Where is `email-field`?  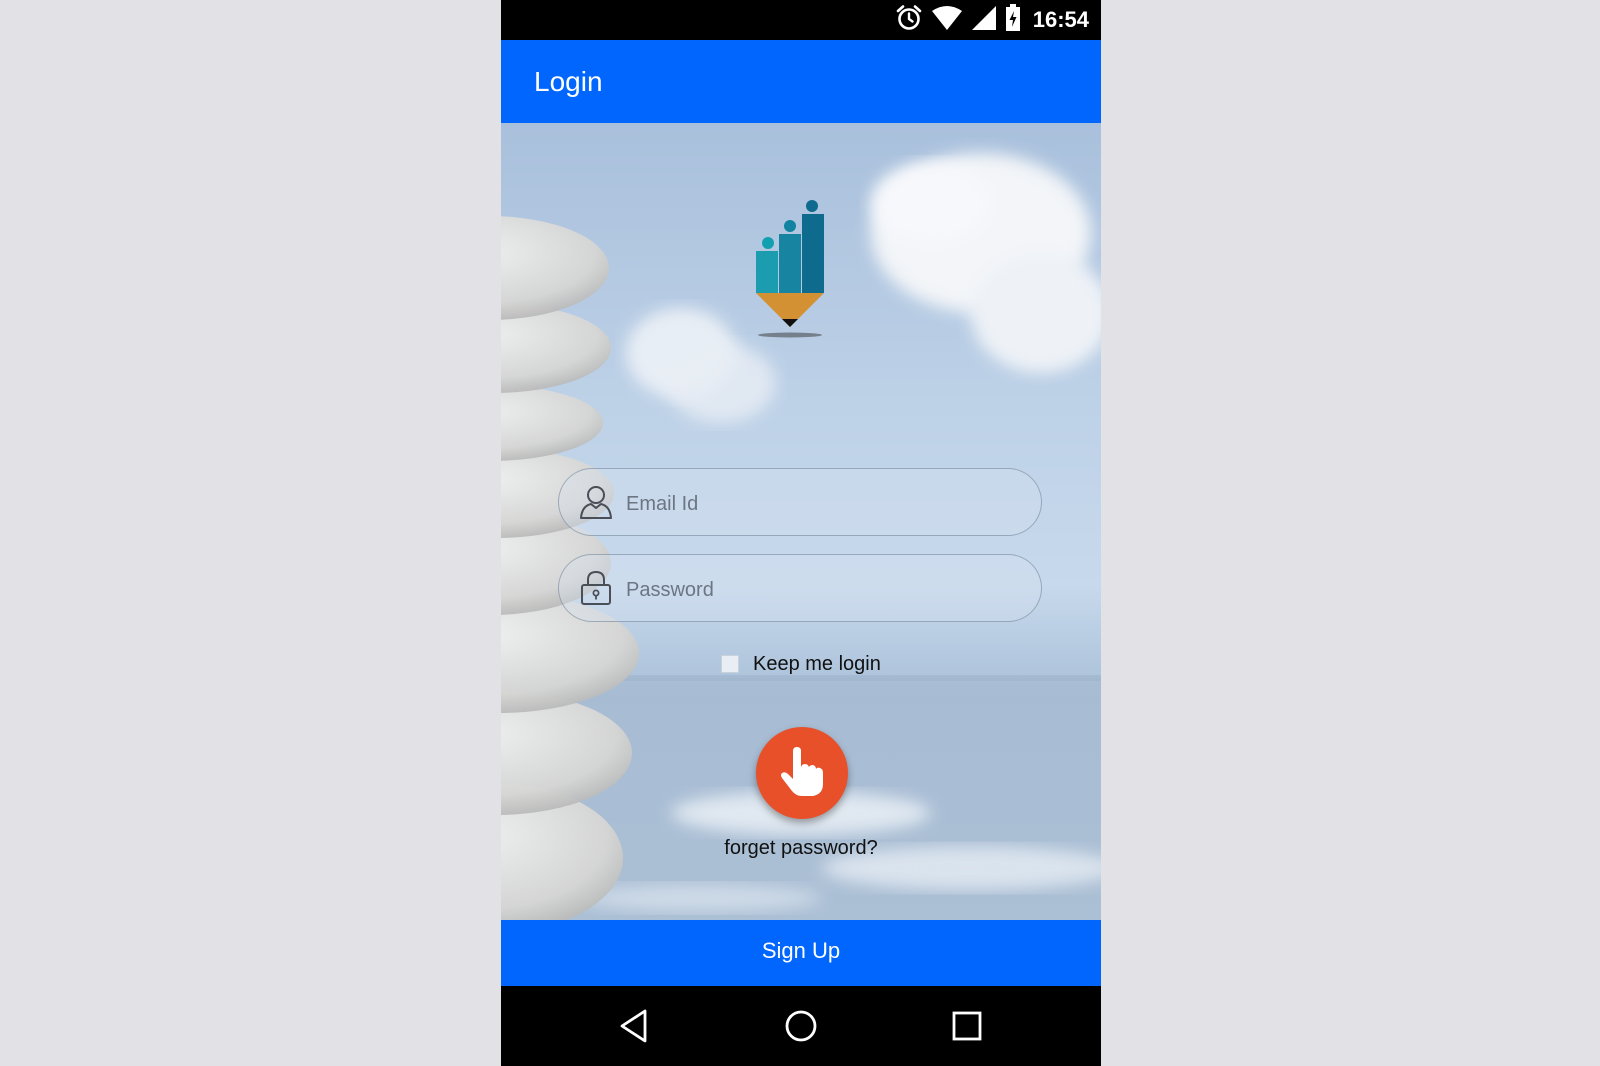
email-field is located at coordinates (800, 502).